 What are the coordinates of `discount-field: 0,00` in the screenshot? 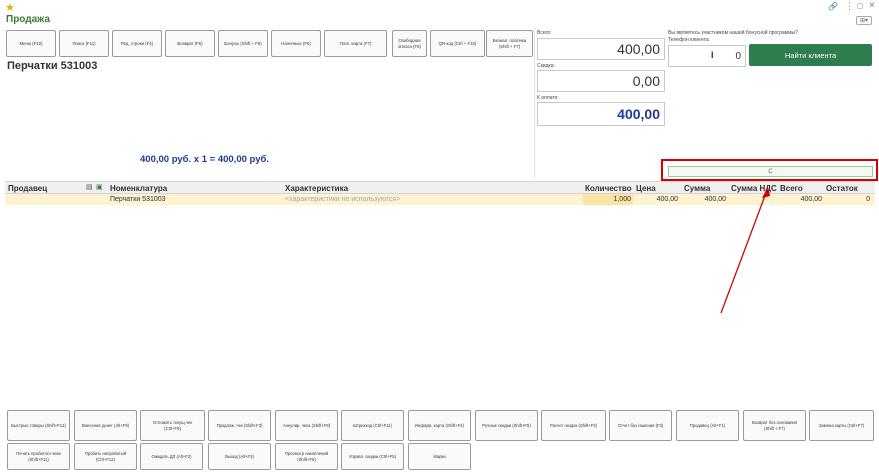 It's located at (601, 81).